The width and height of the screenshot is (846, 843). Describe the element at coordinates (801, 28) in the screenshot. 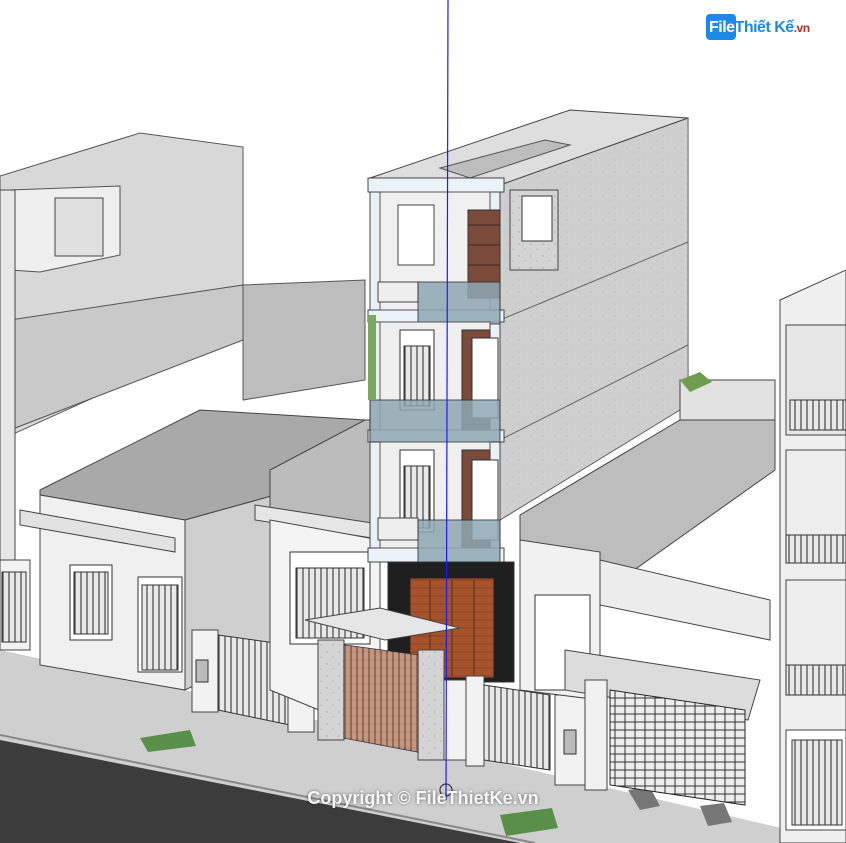

I see `logo-brand-tld: .vn` at that location.